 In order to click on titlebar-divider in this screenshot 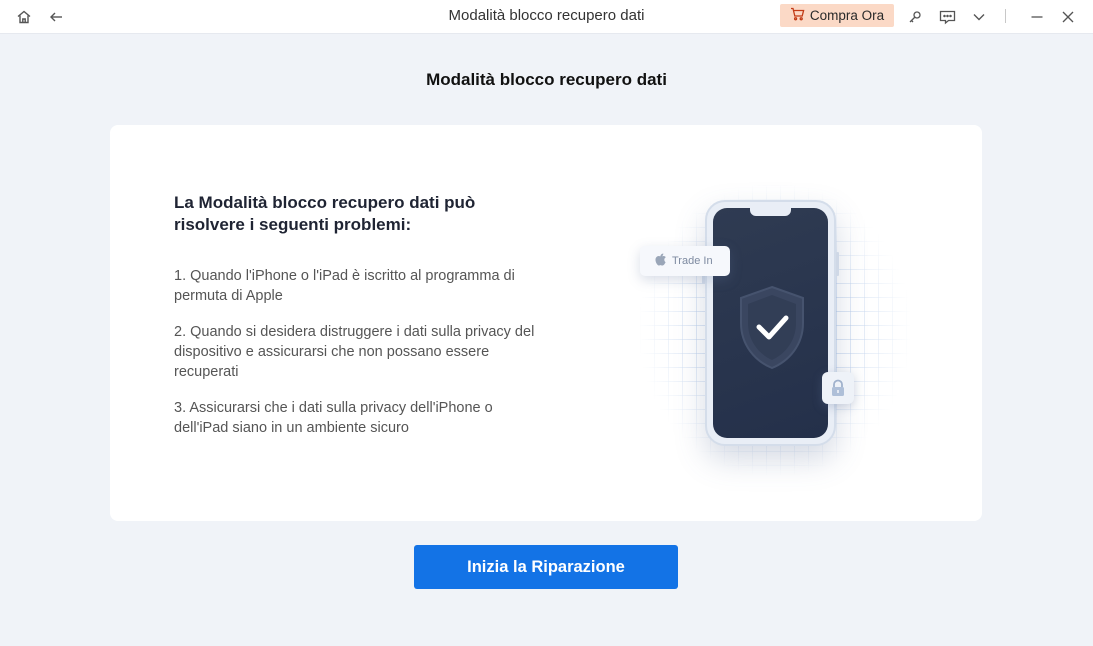, I will do `click(1005, 16)`.